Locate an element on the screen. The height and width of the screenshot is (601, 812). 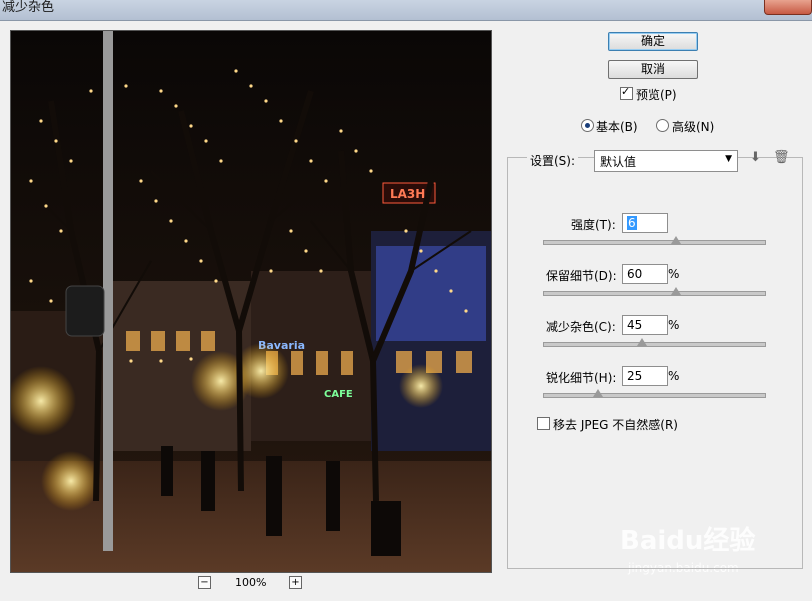
checkmark-icon: ✓ is located at coordinates (626, 91).